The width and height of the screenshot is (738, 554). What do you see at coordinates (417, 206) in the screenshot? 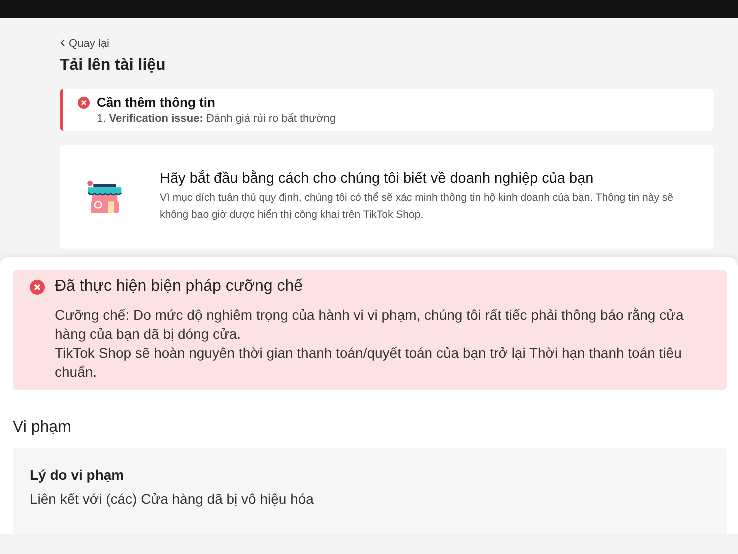
I see `business-description: Vì mục dích tuân thủ quy định, chúng tôi có thể sẽ xác minh thông tin hộ kinh doanh của bạn. Thông tin này sẽ không bao giờ dược hiển thị công khai trên TikTok Shop.` at bounding box center [417, 206].